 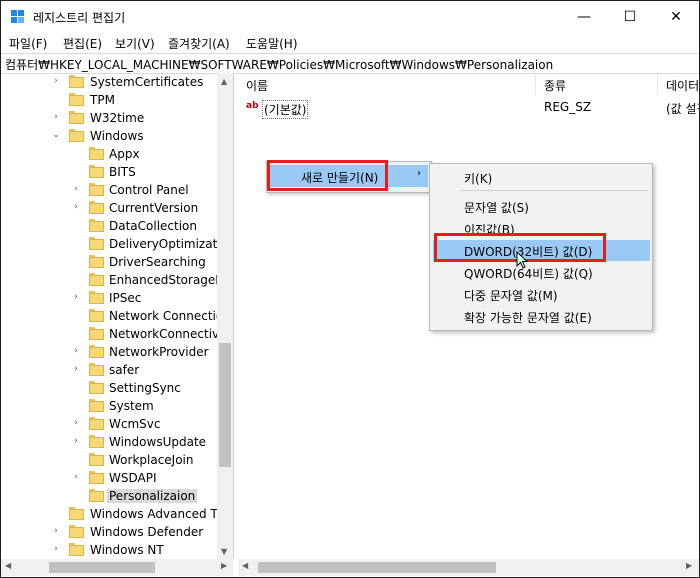 What do you see at coordinates (224, 551) in the screenshot?
I see `scroll-down-icon: ▼` at bounding box center [224, 551].